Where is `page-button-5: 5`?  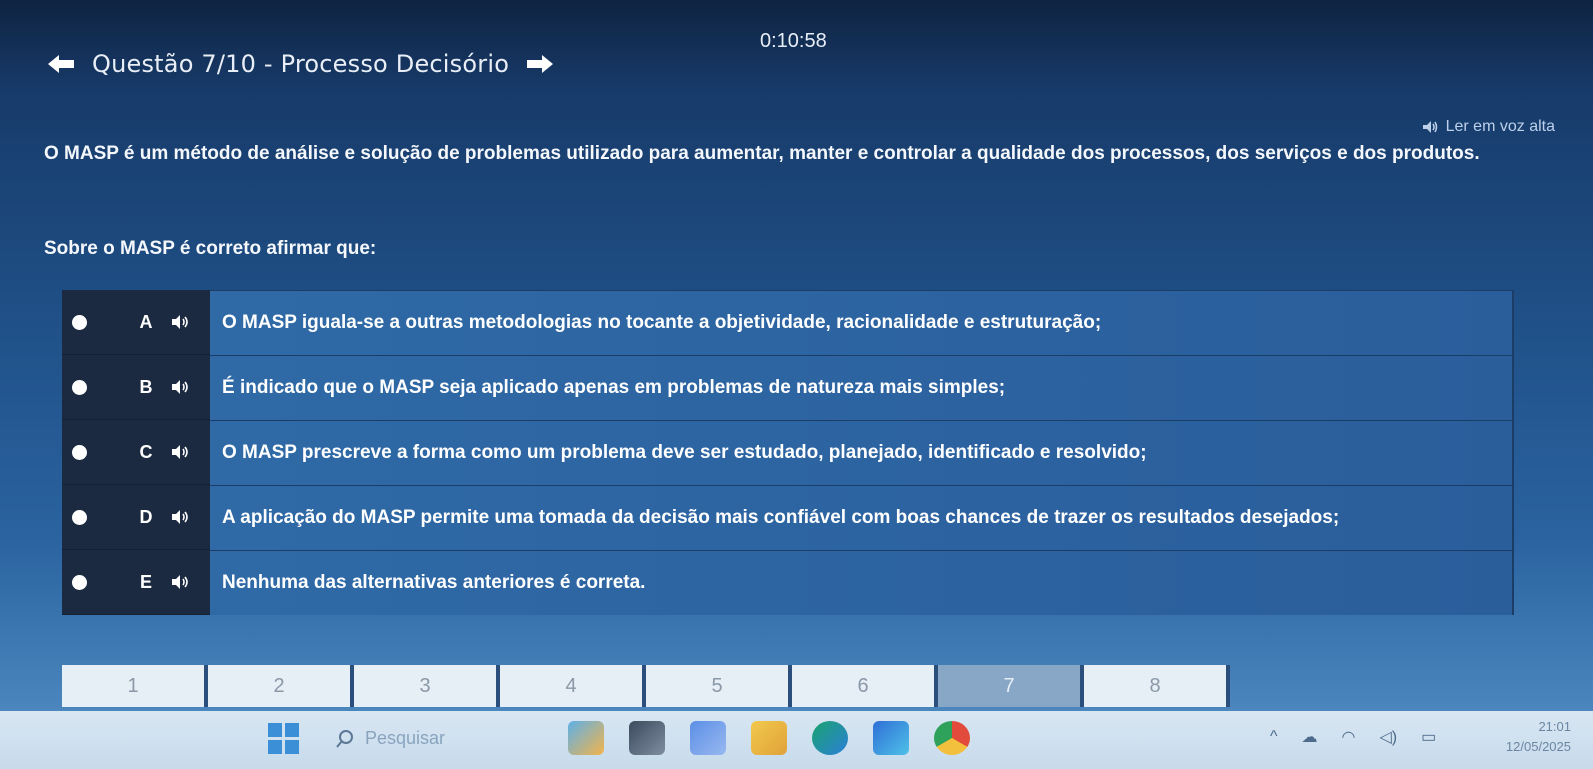
page-button-5: 5 is located at coordinates (719, 686).